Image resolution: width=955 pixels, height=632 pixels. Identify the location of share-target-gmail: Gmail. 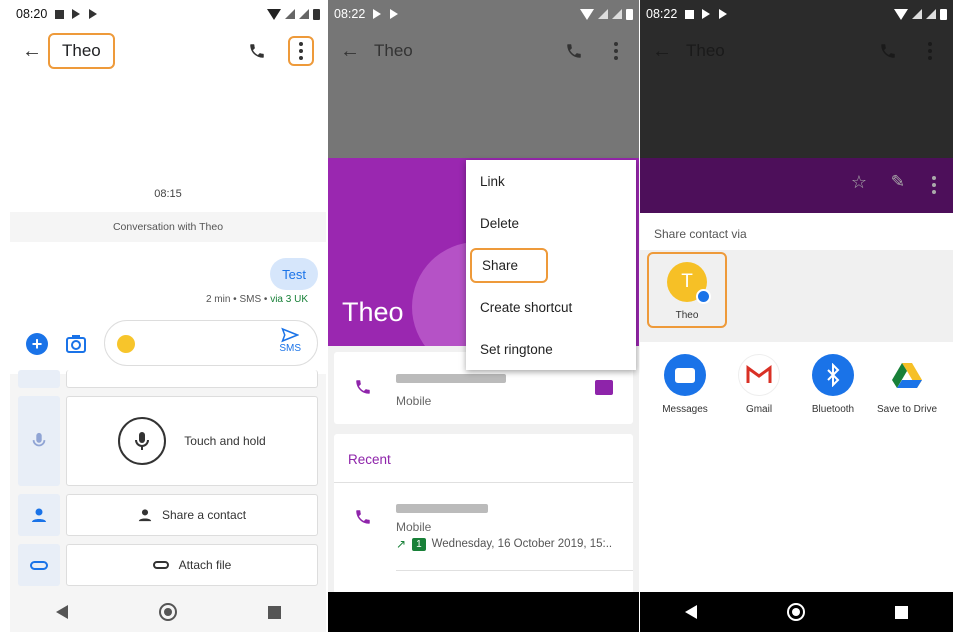
(759, 384).